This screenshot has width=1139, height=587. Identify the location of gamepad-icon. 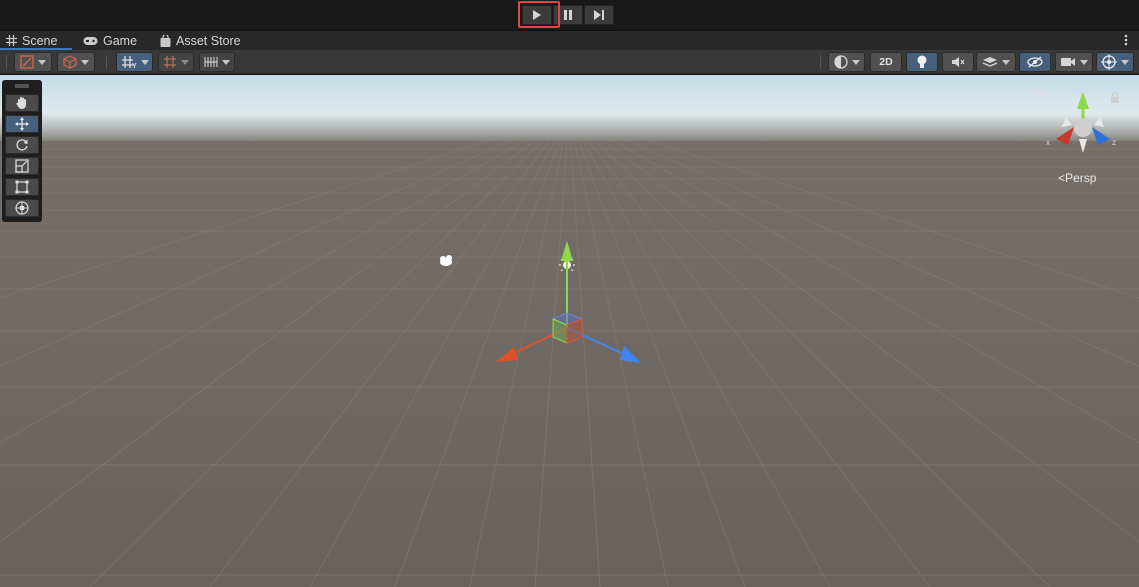
(90, 41).